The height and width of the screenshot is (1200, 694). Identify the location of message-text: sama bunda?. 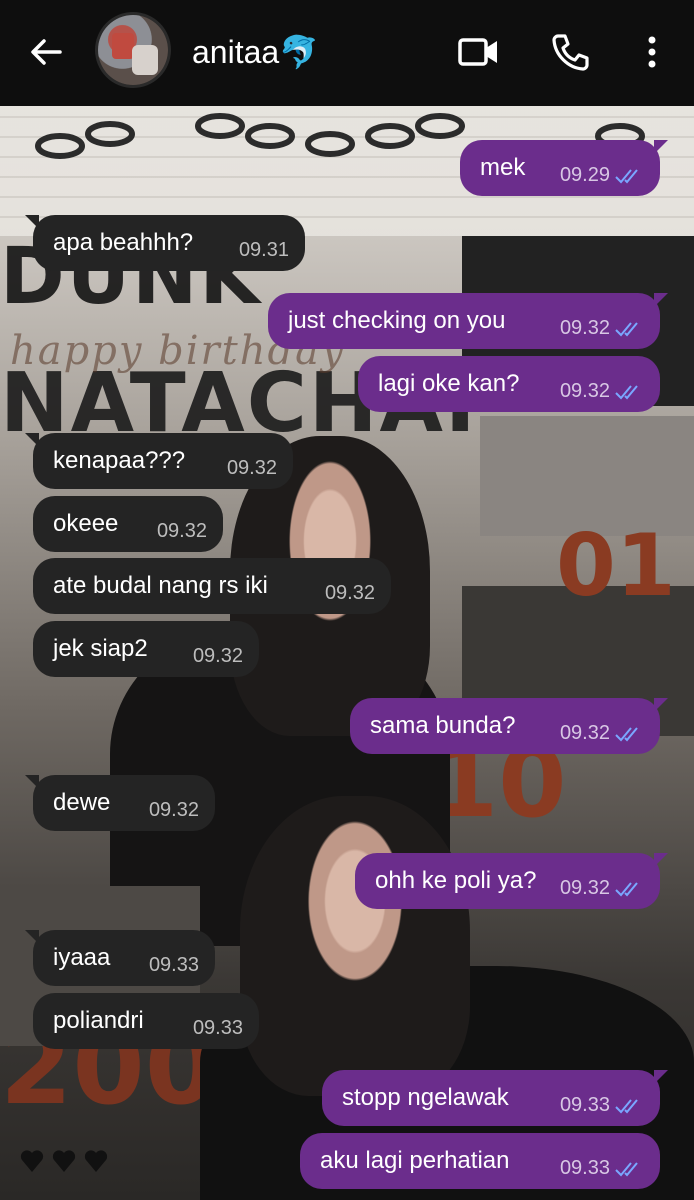
(443, 725).